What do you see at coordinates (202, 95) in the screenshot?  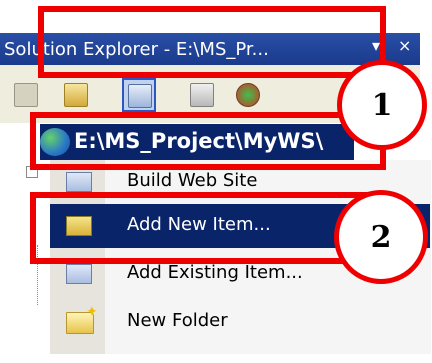 I see `view-designer-icon` at bounding box center [202, 95].